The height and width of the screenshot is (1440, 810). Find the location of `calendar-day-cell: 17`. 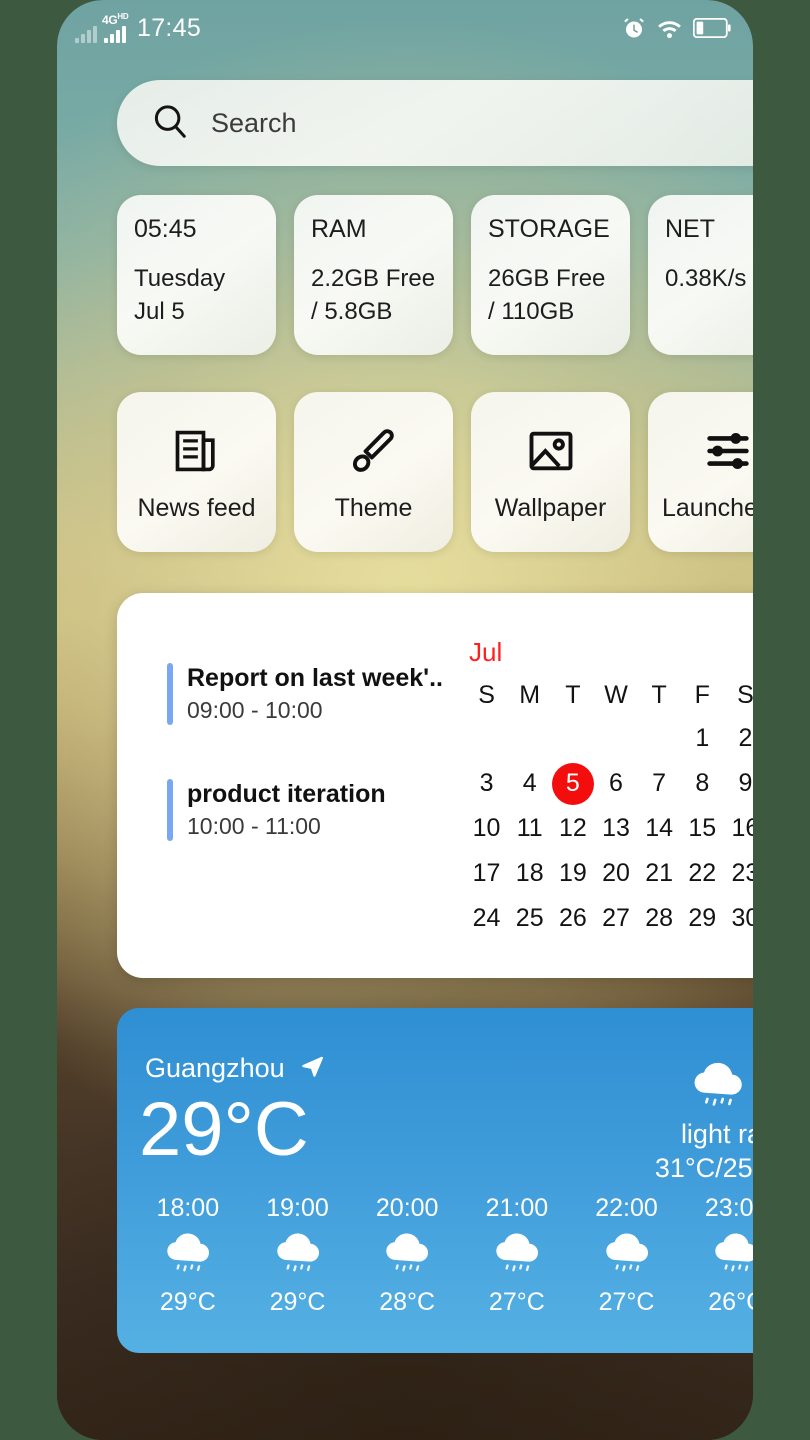

calendar-day-cell: 17 is located at coordinates (486, 873).